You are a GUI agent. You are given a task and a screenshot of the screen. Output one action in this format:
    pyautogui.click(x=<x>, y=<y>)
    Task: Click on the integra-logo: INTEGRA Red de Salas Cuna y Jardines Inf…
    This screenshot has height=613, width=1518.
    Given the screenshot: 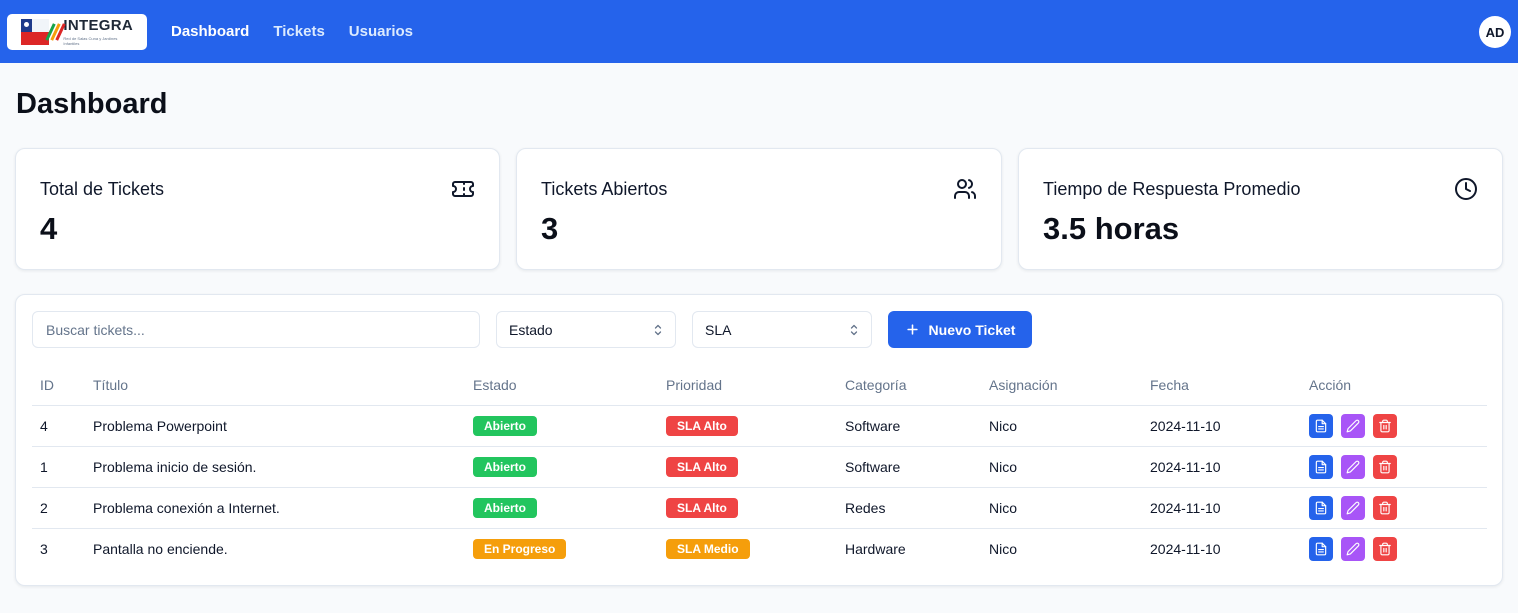 What is the action you would take?
    pyautogui.click(x=77, y=31)
    